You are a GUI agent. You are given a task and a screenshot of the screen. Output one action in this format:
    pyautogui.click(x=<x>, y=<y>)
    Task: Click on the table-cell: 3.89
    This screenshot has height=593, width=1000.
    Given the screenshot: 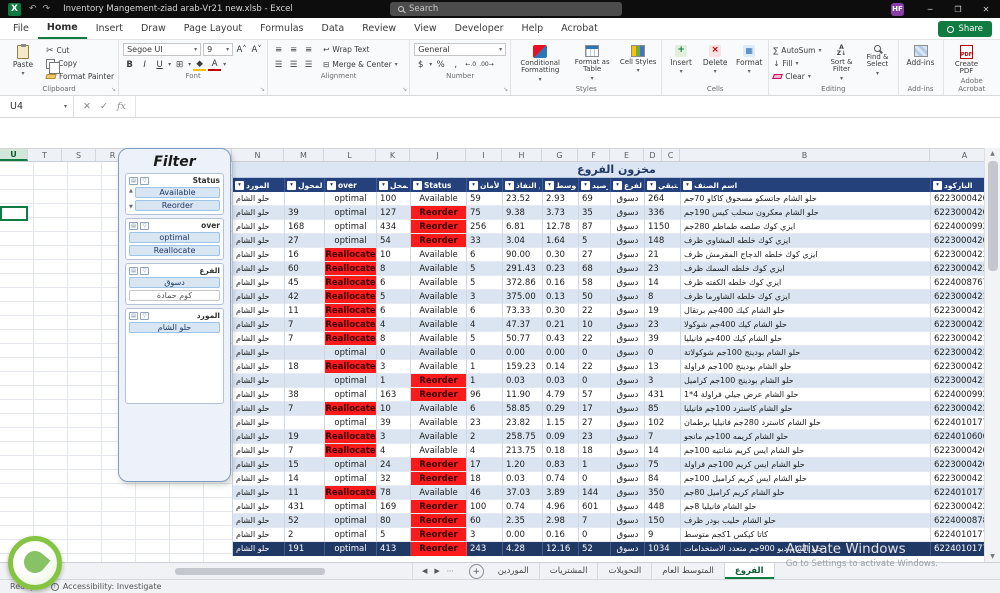 What is the action you would take?
    pyautogui.click(x=561, y=493)
    